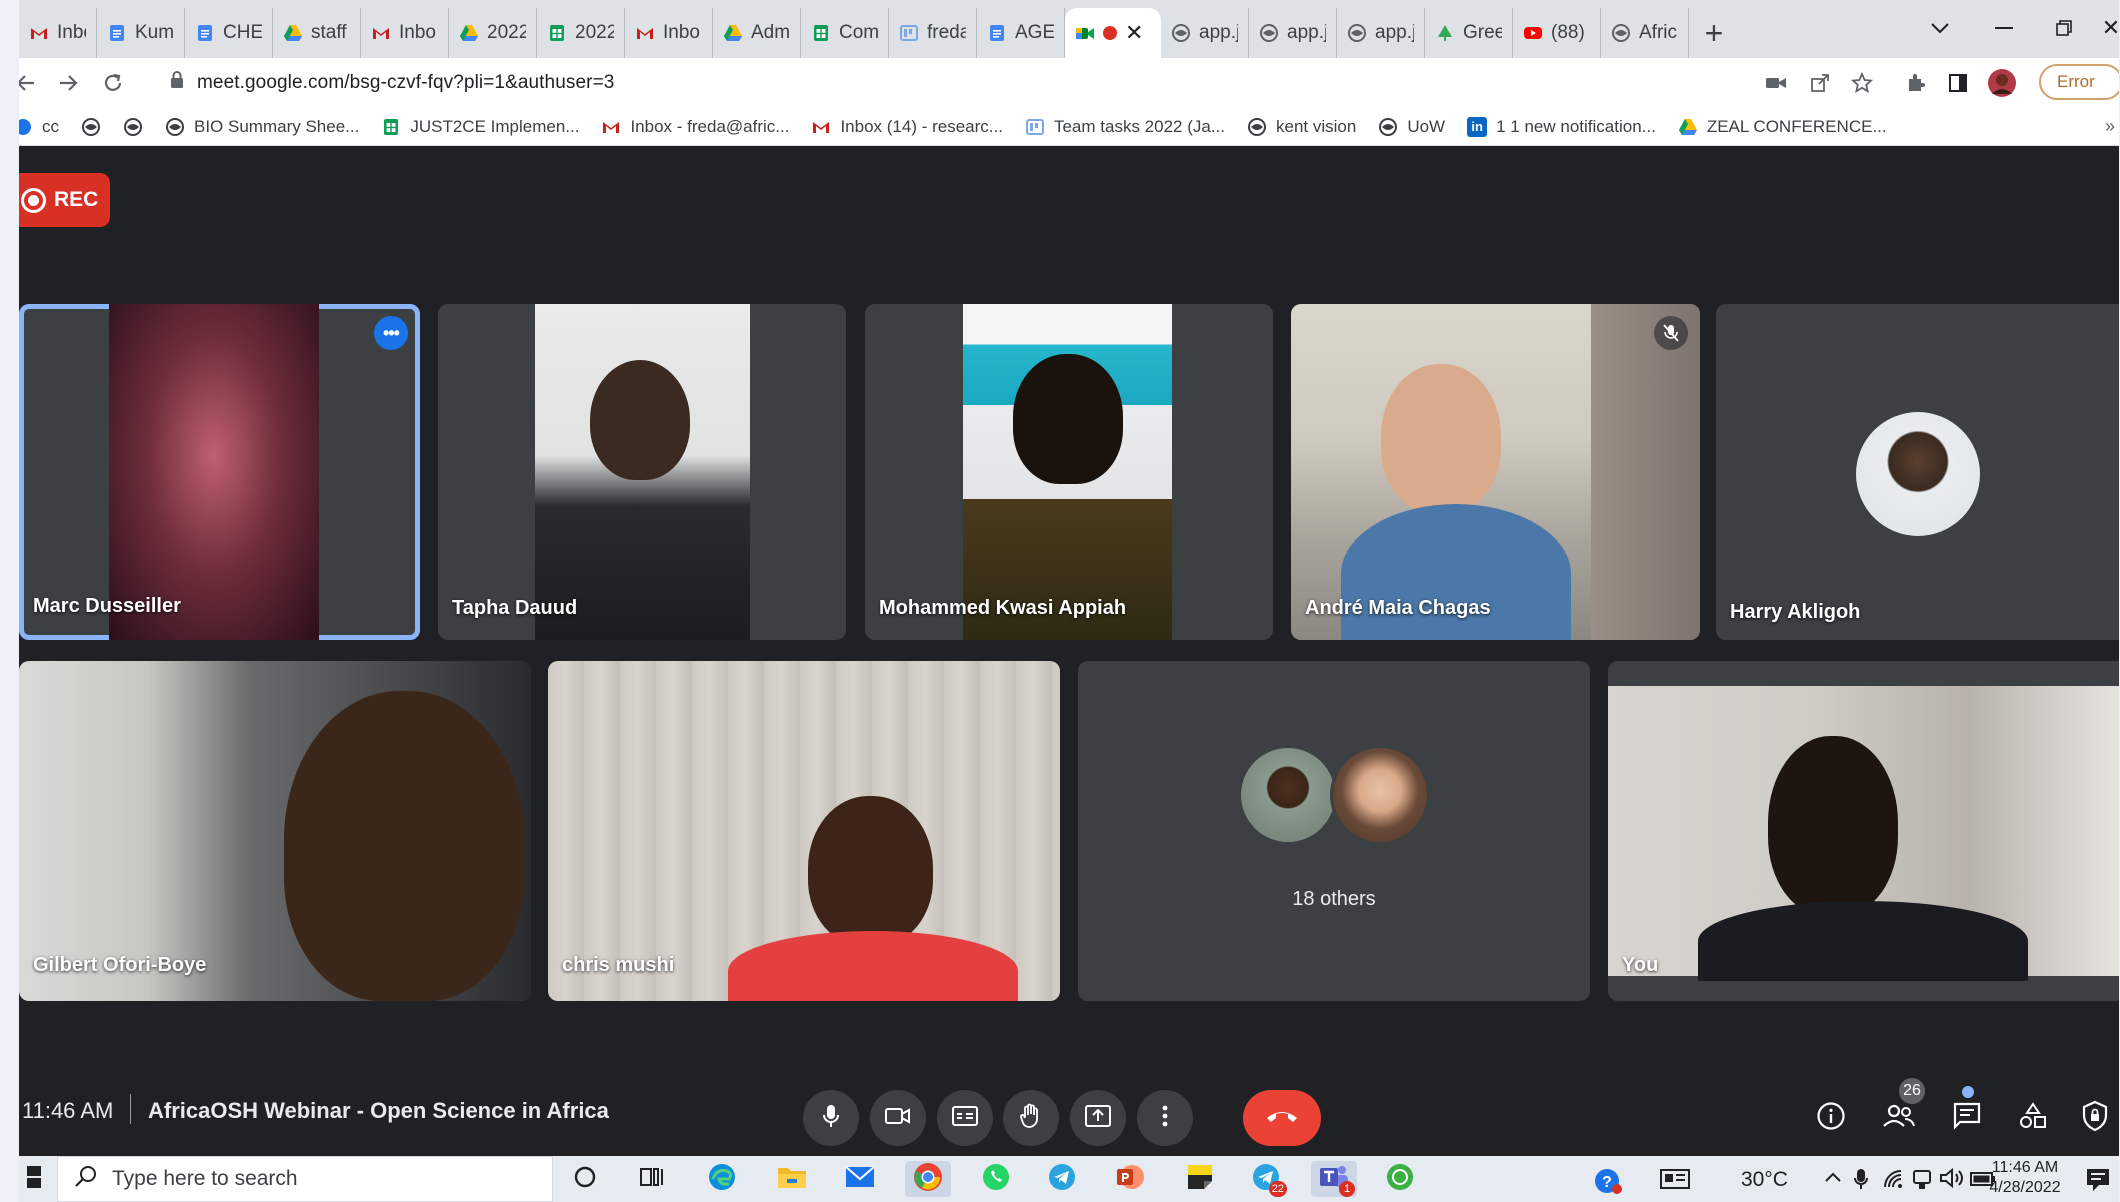  Describe the element at coordinates (2033, 1118) in the screenshot. I see `activities-button` at that location.